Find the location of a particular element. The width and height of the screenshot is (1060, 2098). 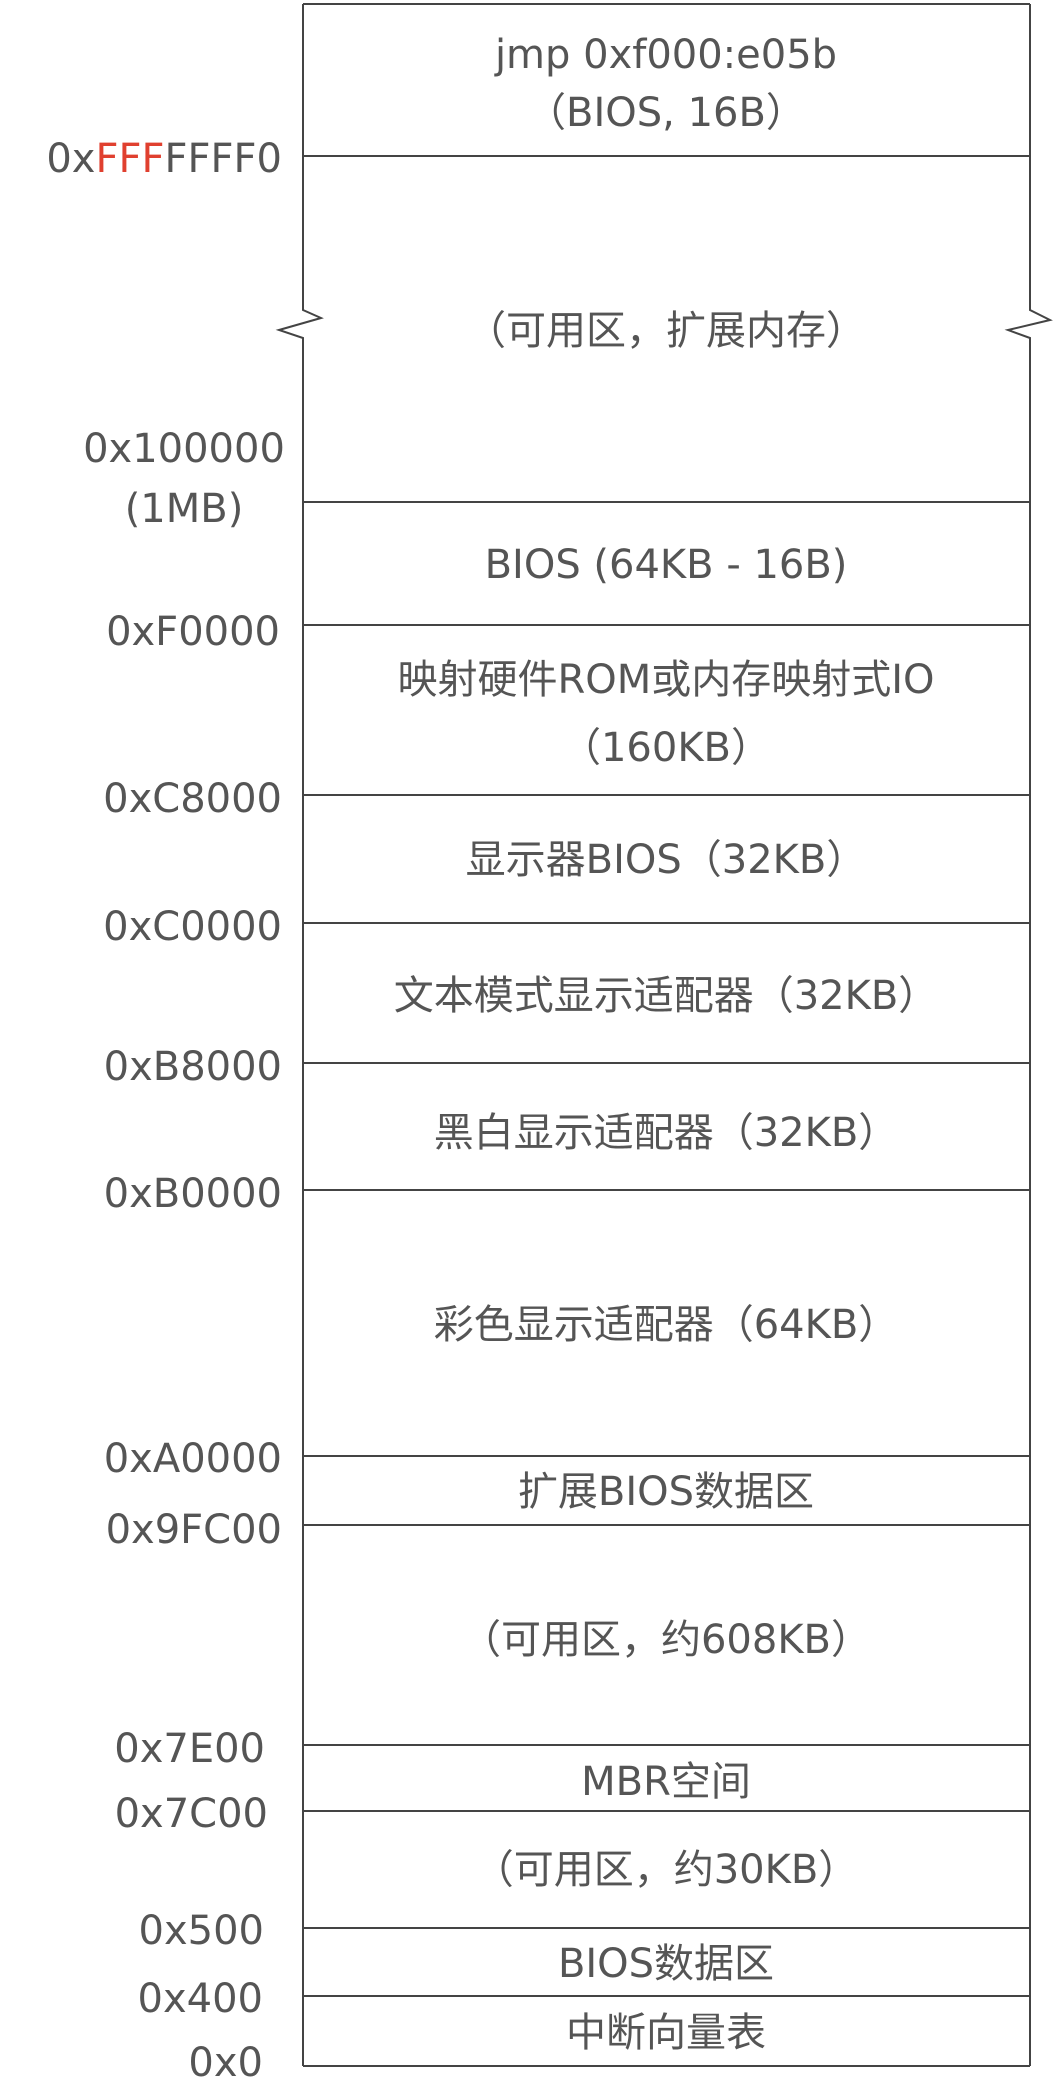

address-label: 0xB8000 is located at coordinates (193, 1067).